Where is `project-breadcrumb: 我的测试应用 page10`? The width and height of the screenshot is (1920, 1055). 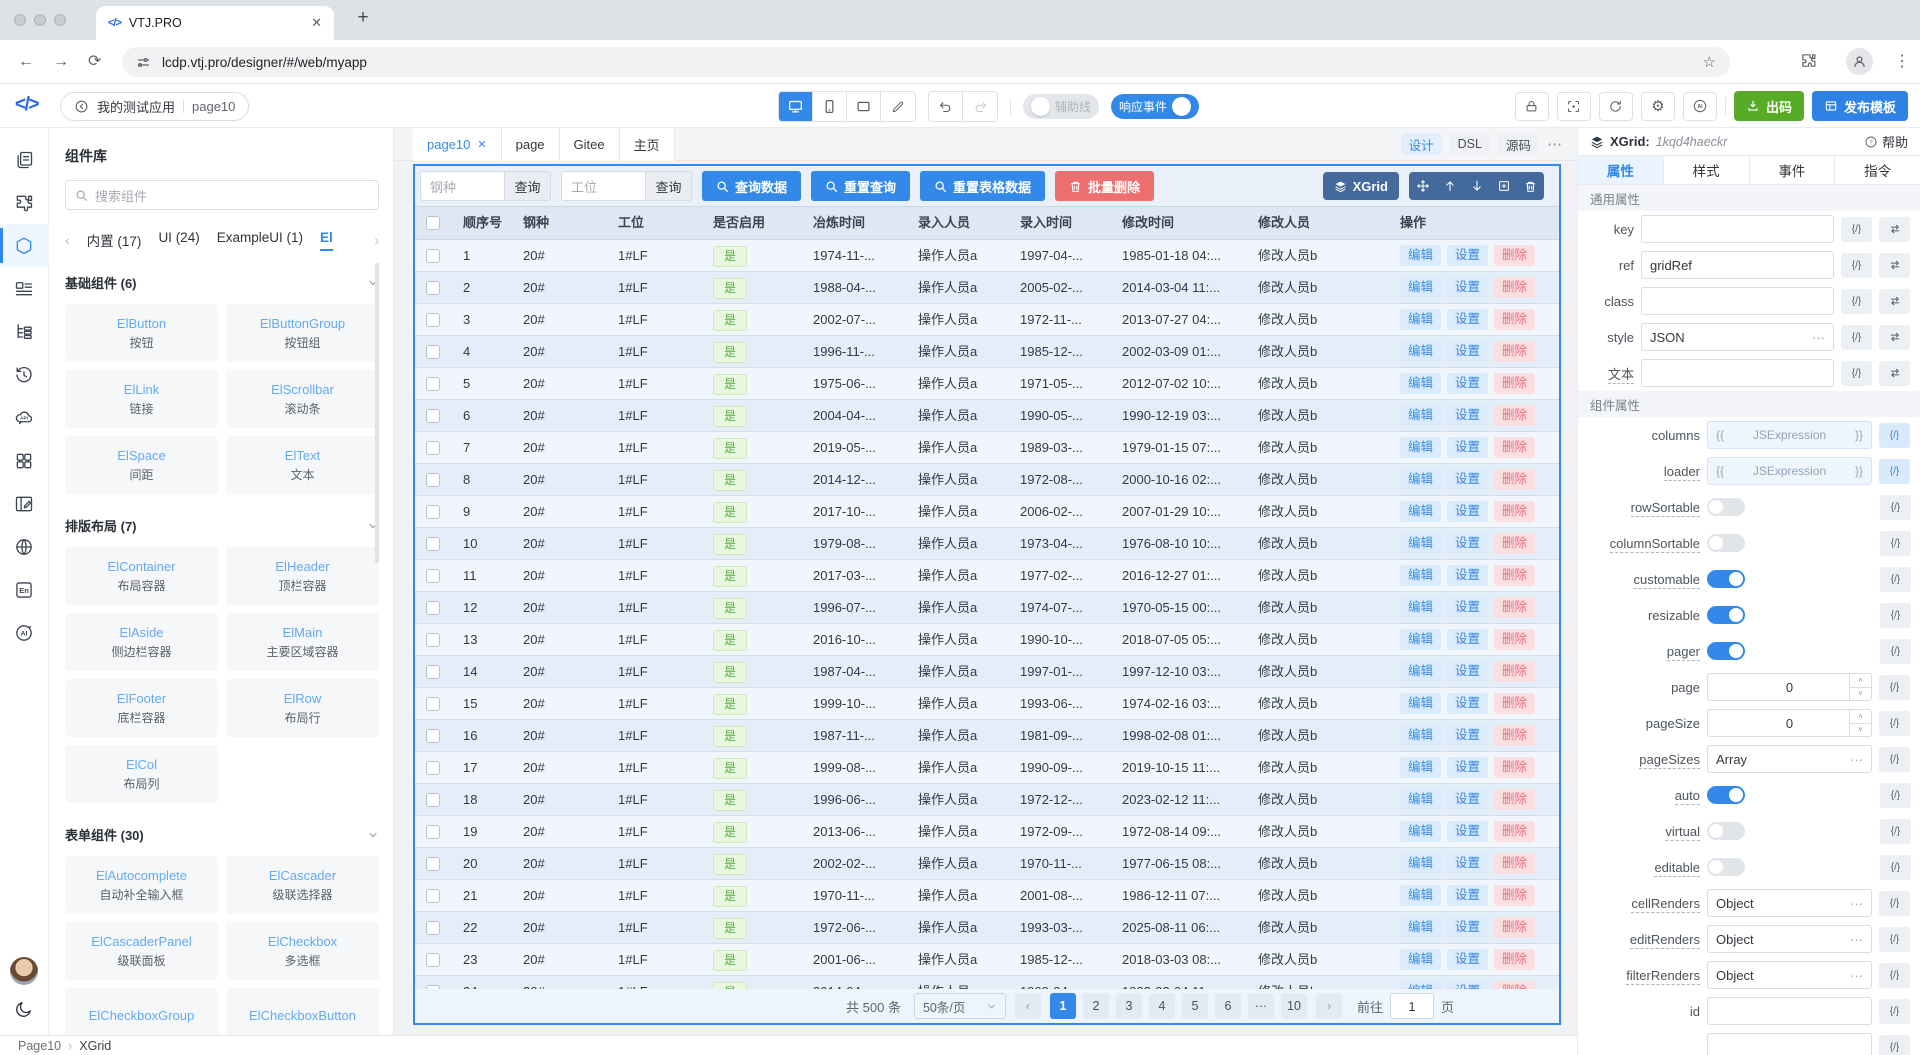 project-breadcrumb: 我的测试应用 page10 is located at coordinates (155, 106).